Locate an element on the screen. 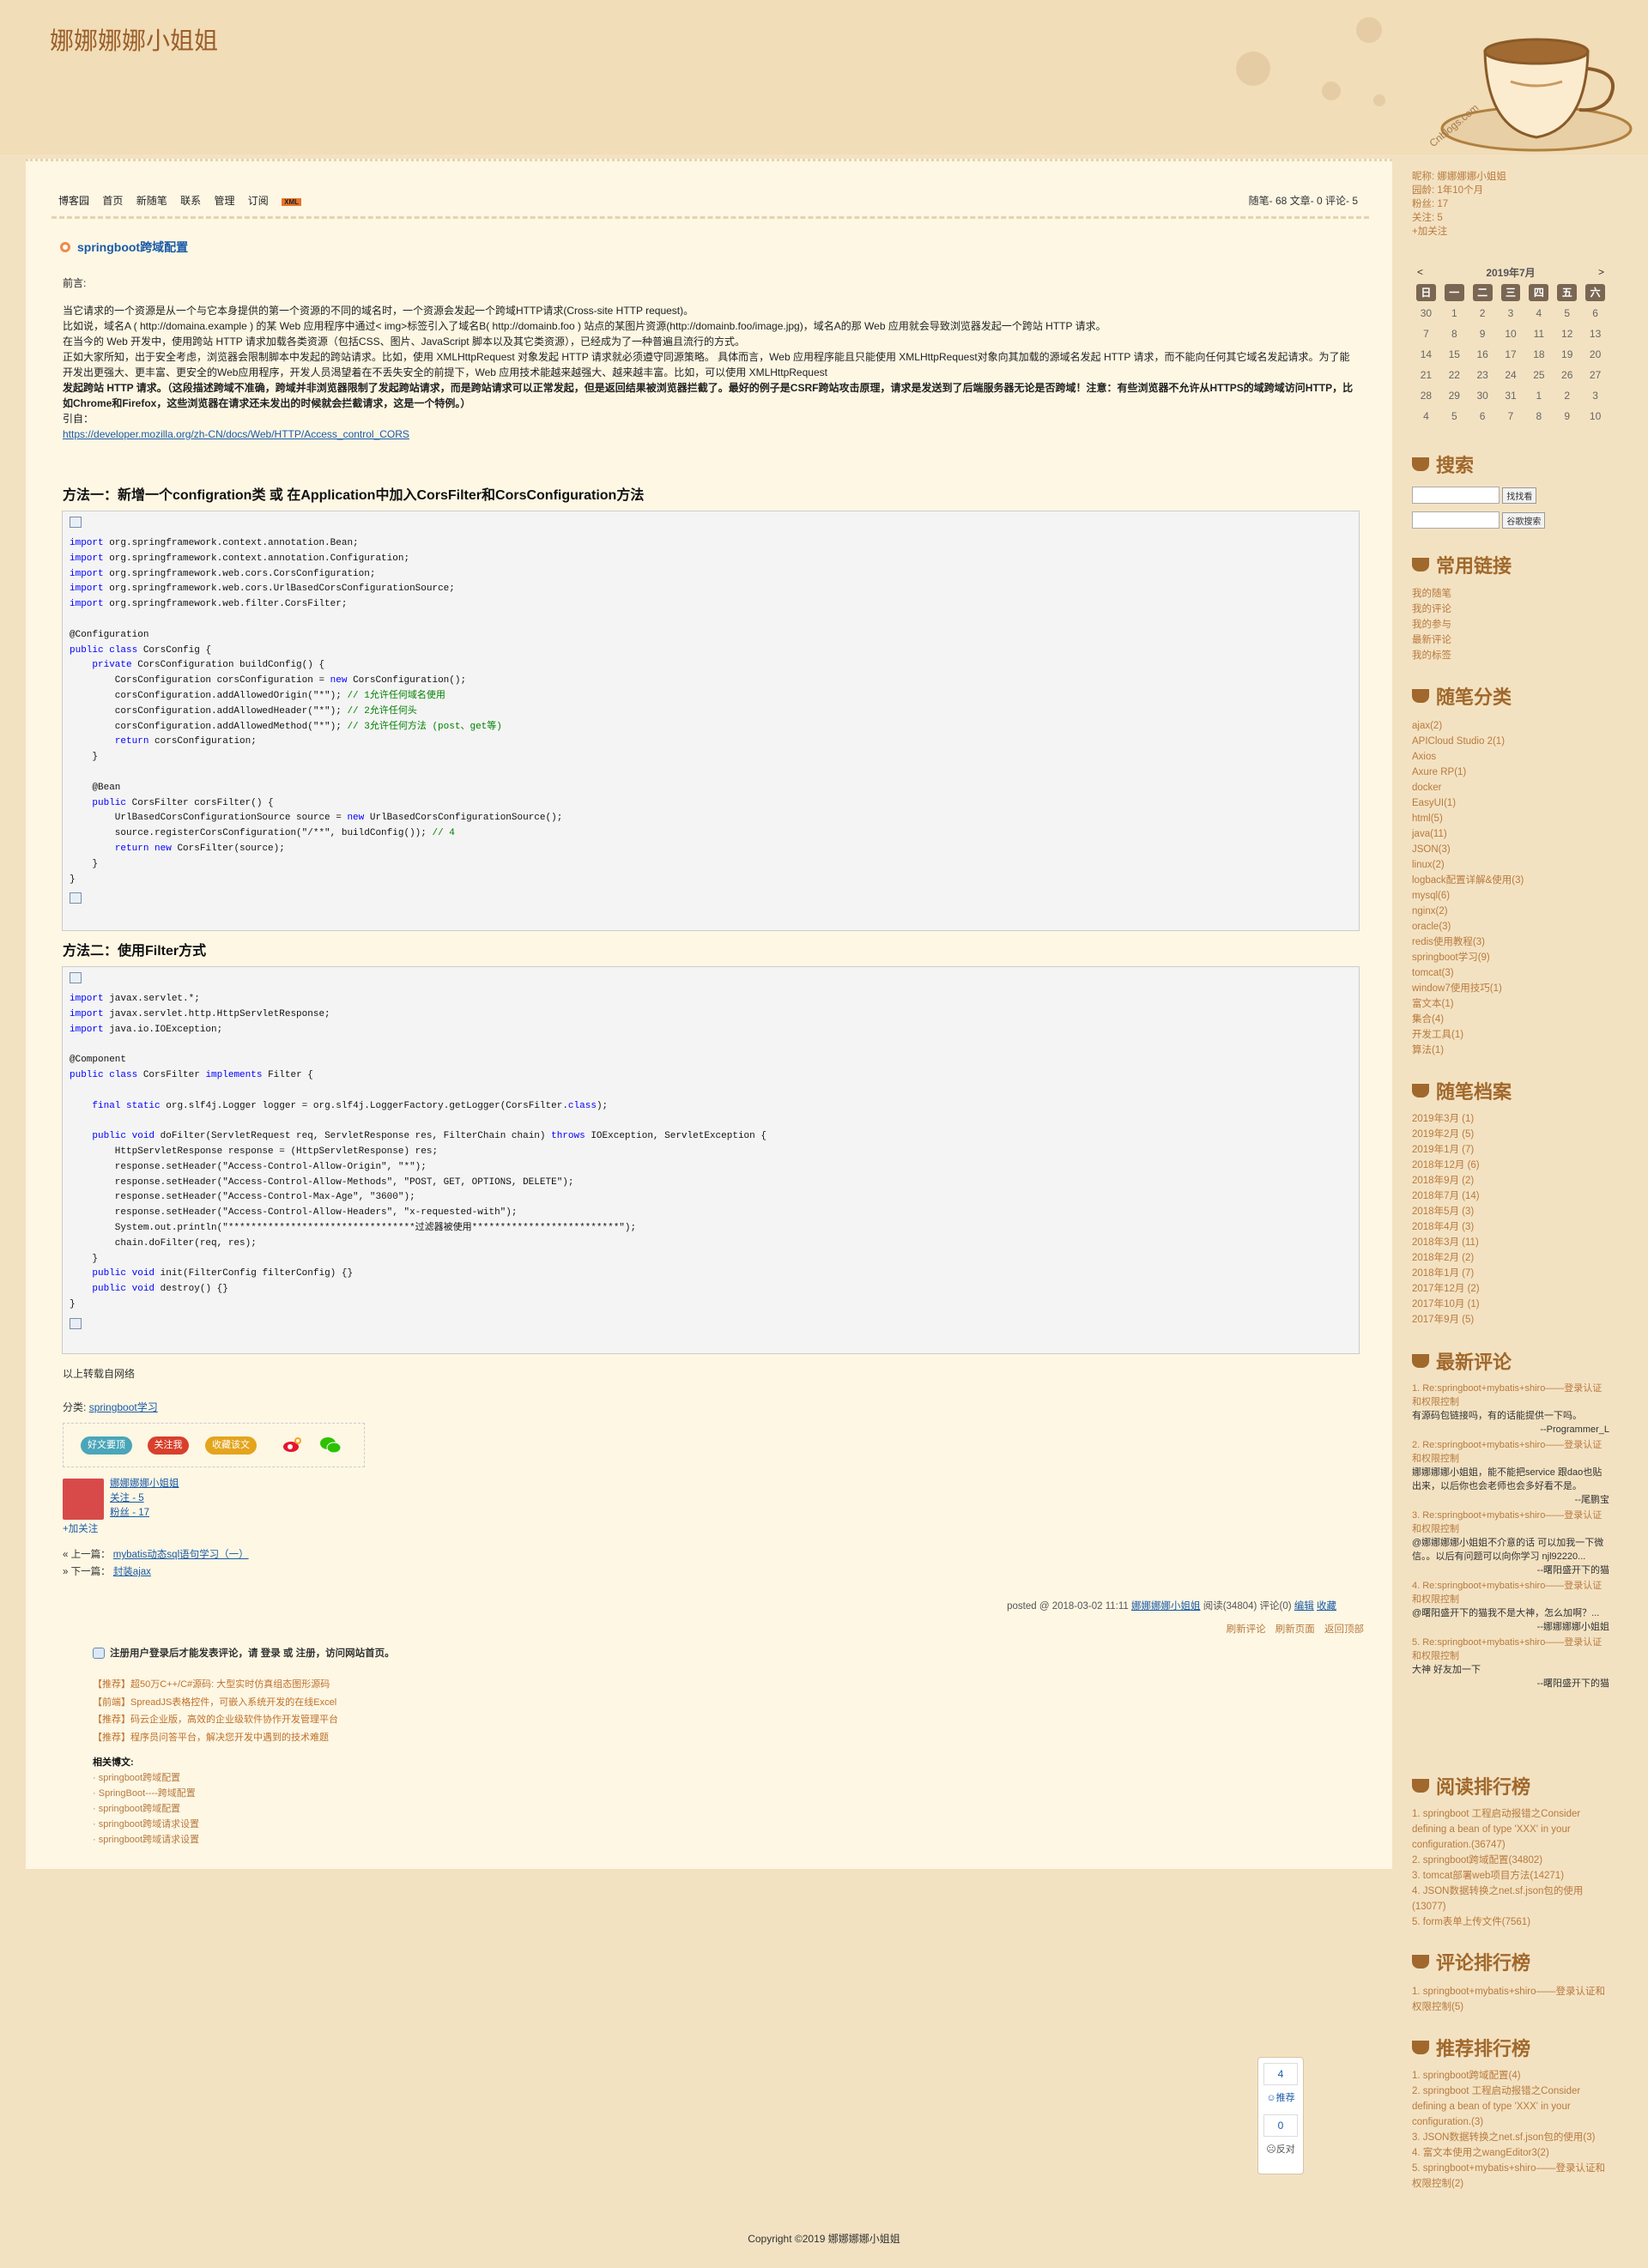  category-link: java(11) is located at coordinates (1468, 834).